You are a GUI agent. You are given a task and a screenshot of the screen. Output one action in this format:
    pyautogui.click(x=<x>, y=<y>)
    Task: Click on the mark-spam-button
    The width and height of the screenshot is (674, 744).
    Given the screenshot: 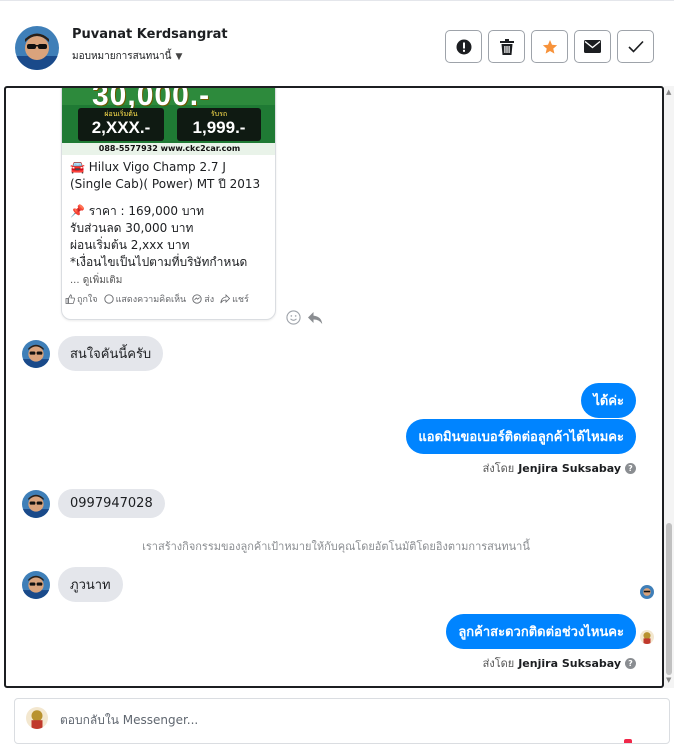 What is the action you would take?
    pyautogui.click(x=463, y=46)
    